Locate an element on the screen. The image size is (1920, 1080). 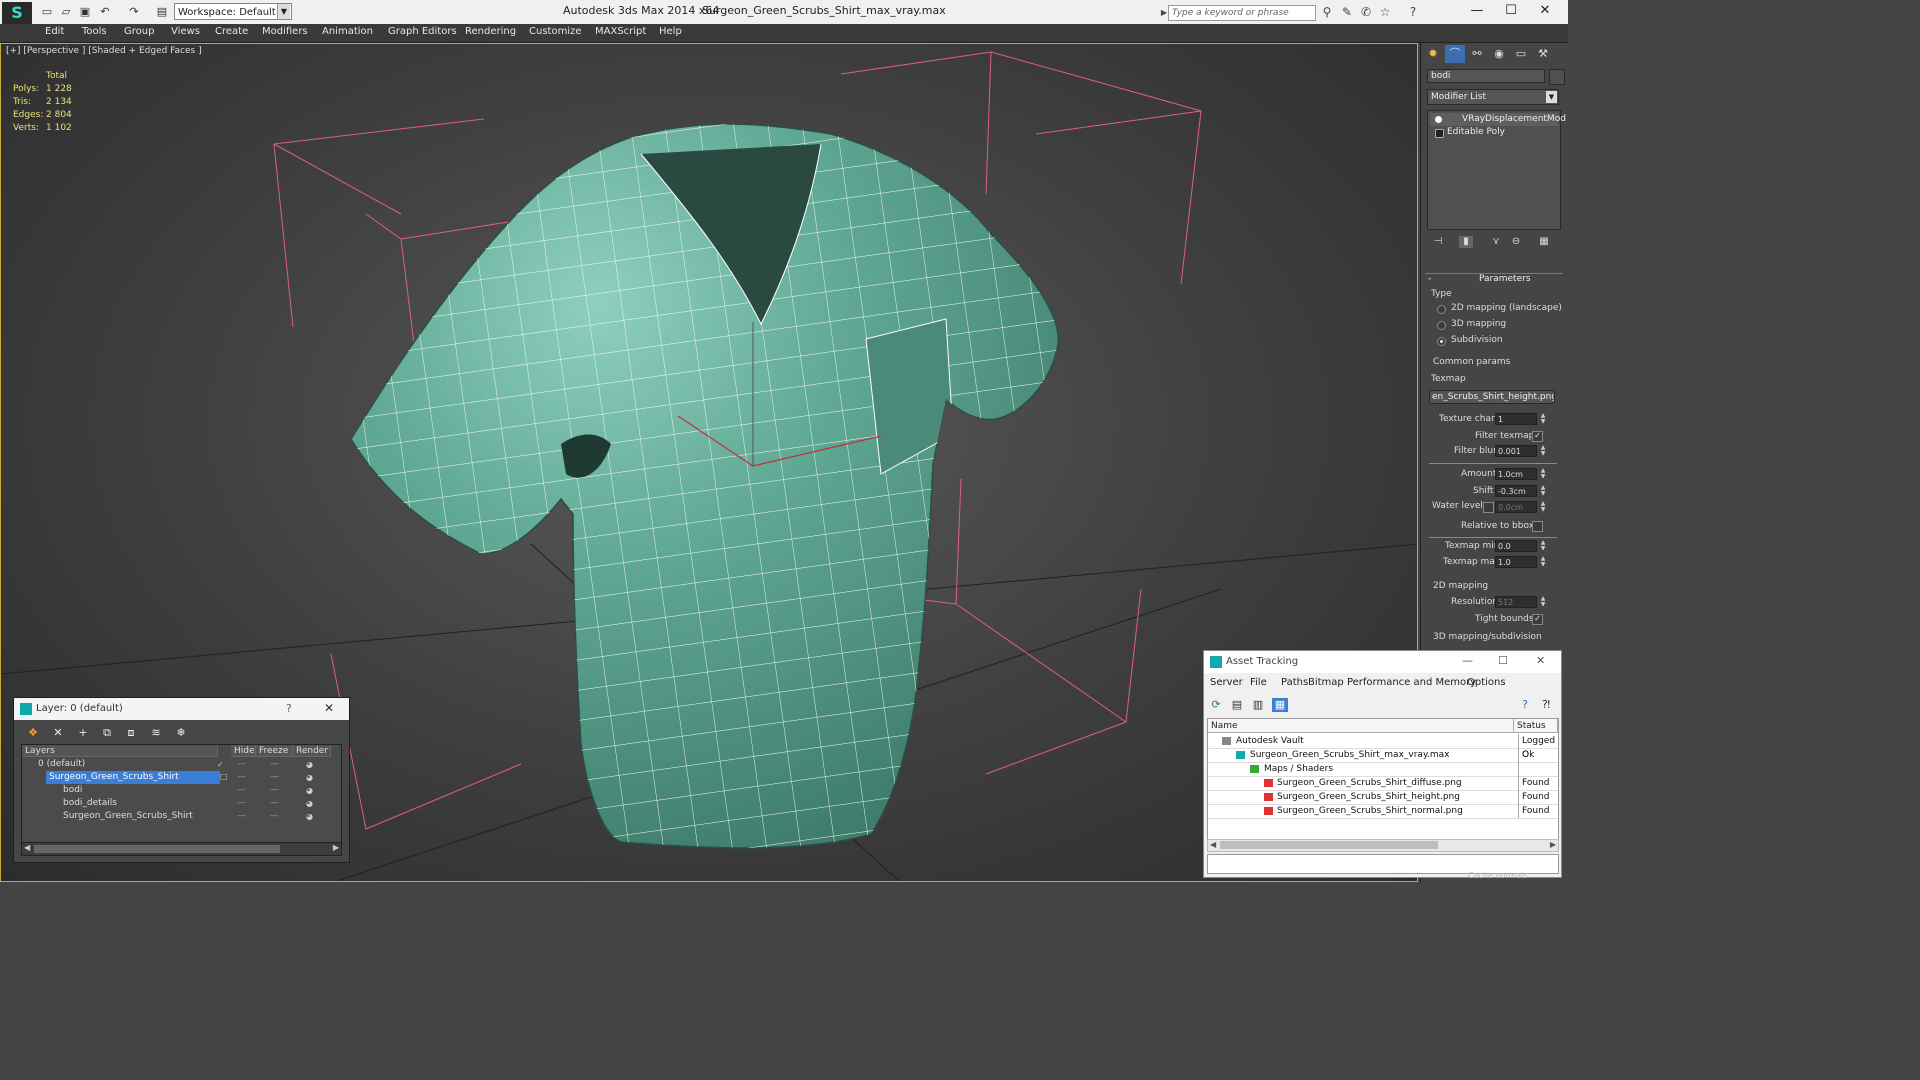
col-name: Name is located at coordinates (1361, 726).